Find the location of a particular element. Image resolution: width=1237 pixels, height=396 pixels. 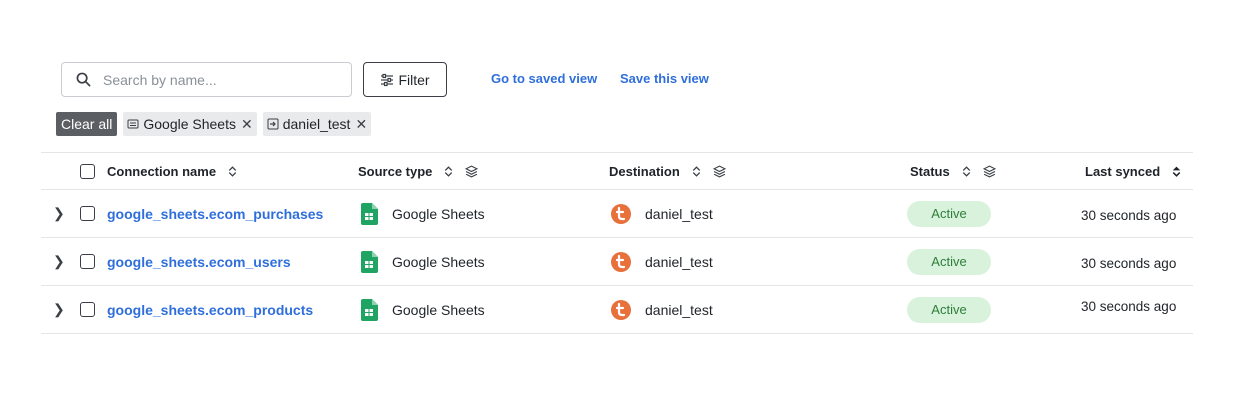

save-this-view-link: Save this view is located at coordinates (664, 78).